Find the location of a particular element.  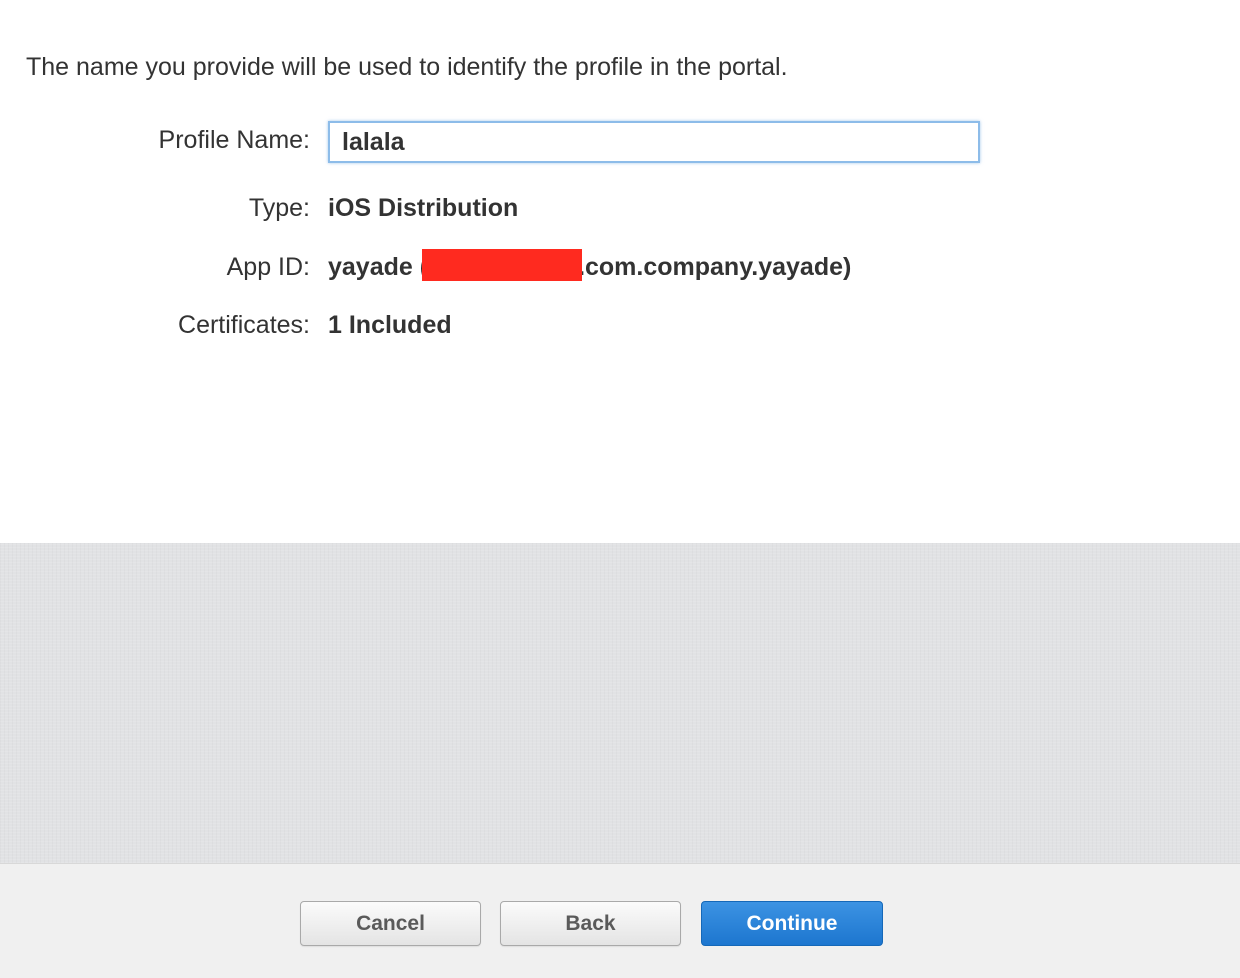

app-id-prefix: yayade ( is located at coordinates (378, 267).